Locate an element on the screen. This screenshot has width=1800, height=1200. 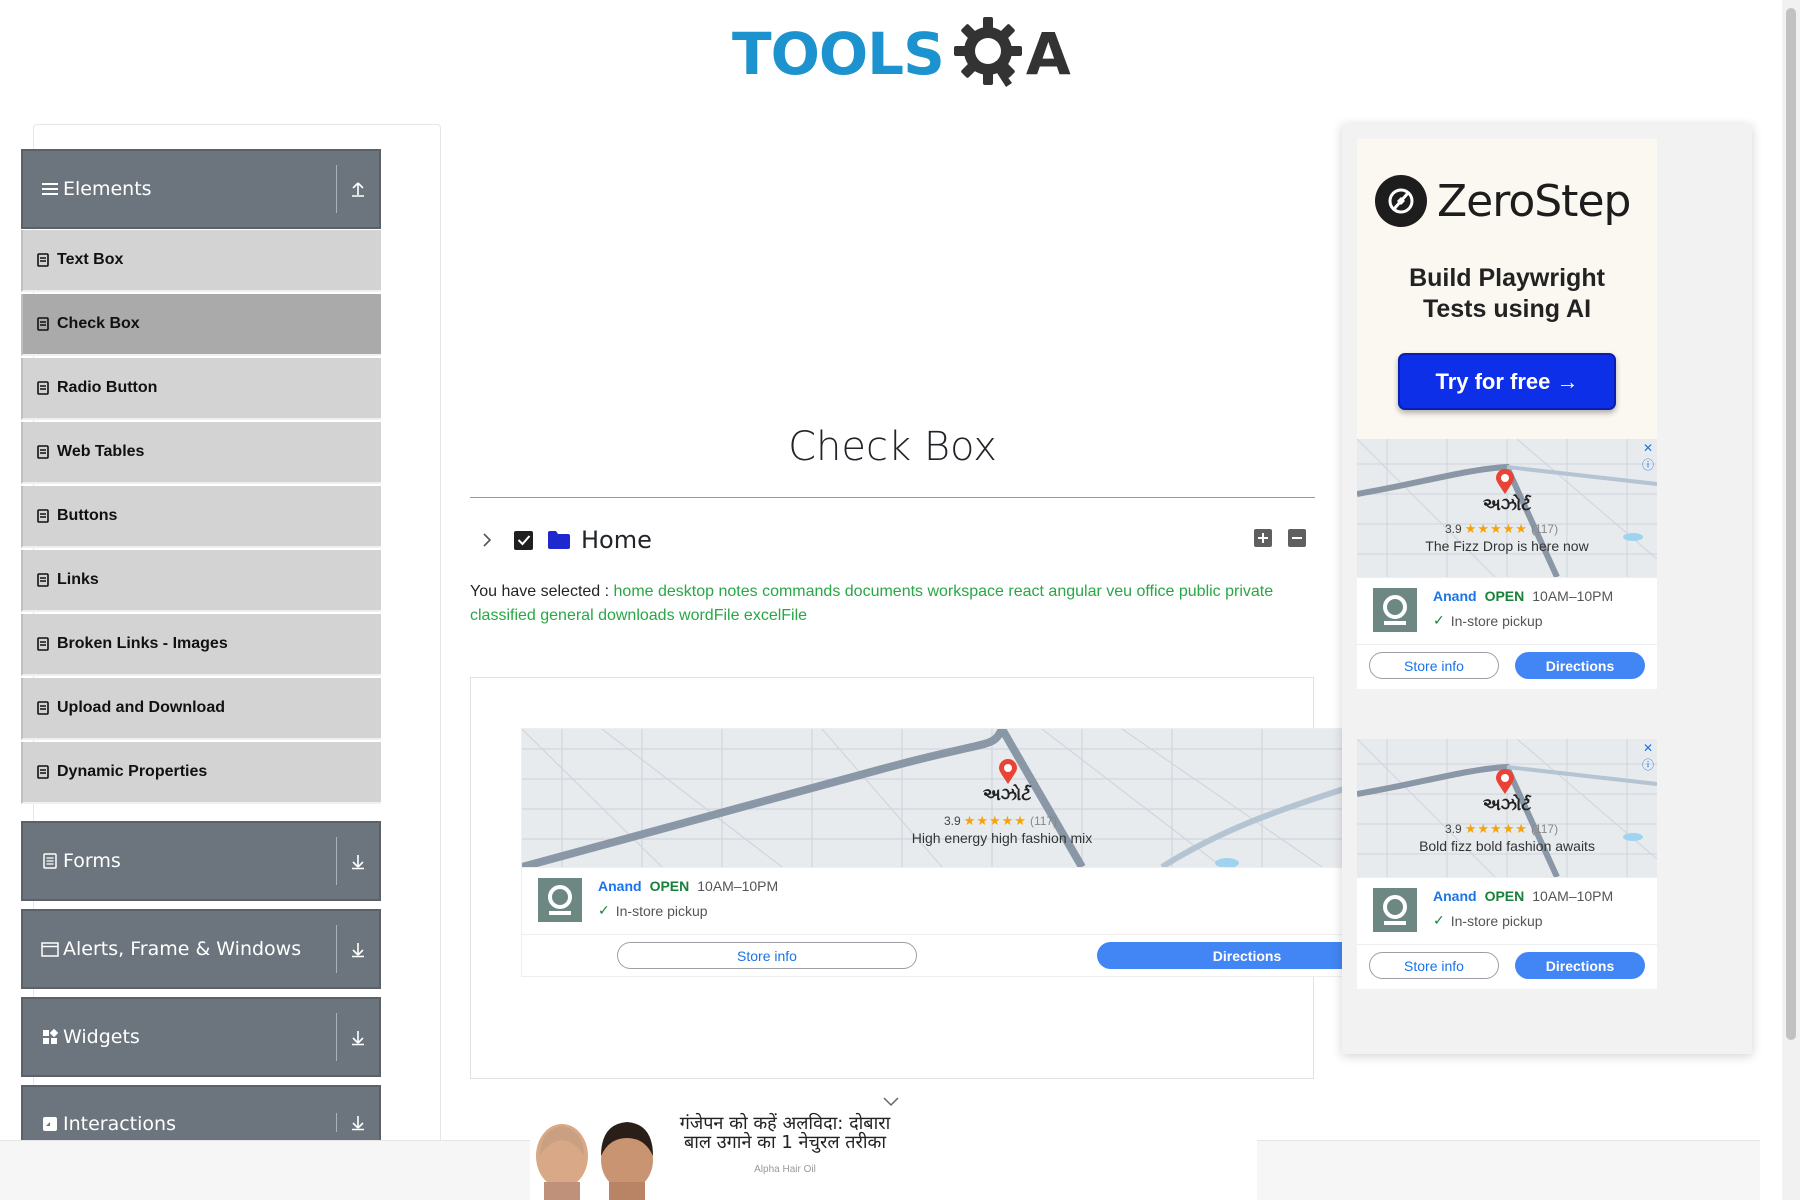
sidebar-group-elements: Elements is located at coordinates (201, 189).